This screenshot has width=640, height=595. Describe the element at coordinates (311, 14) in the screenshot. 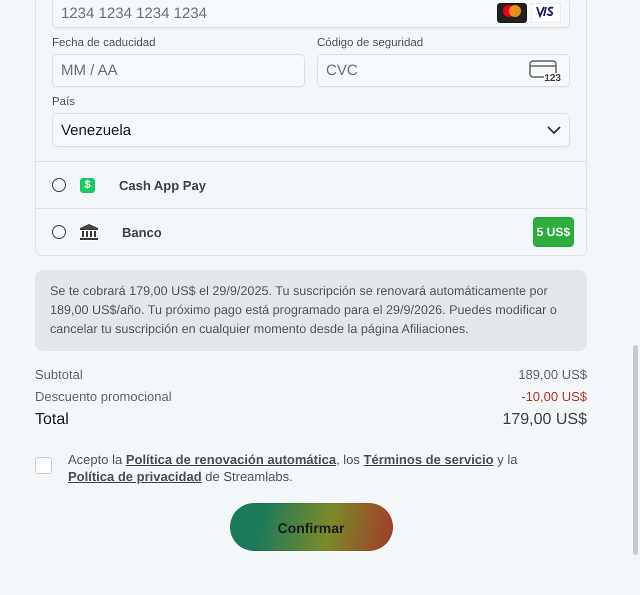

I see `card-number-field: 1234 1234 1234 1234` at that location.